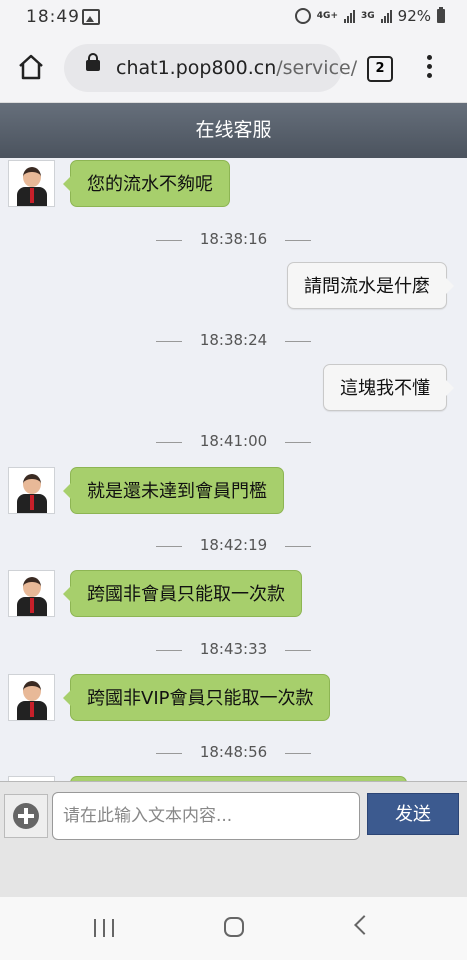 The width and height of the screenshot is (467, 960). What do you see at coordinates (317, 68) in the screenshot?
I see `url-path: /service/` at bounding box center [317, 68].